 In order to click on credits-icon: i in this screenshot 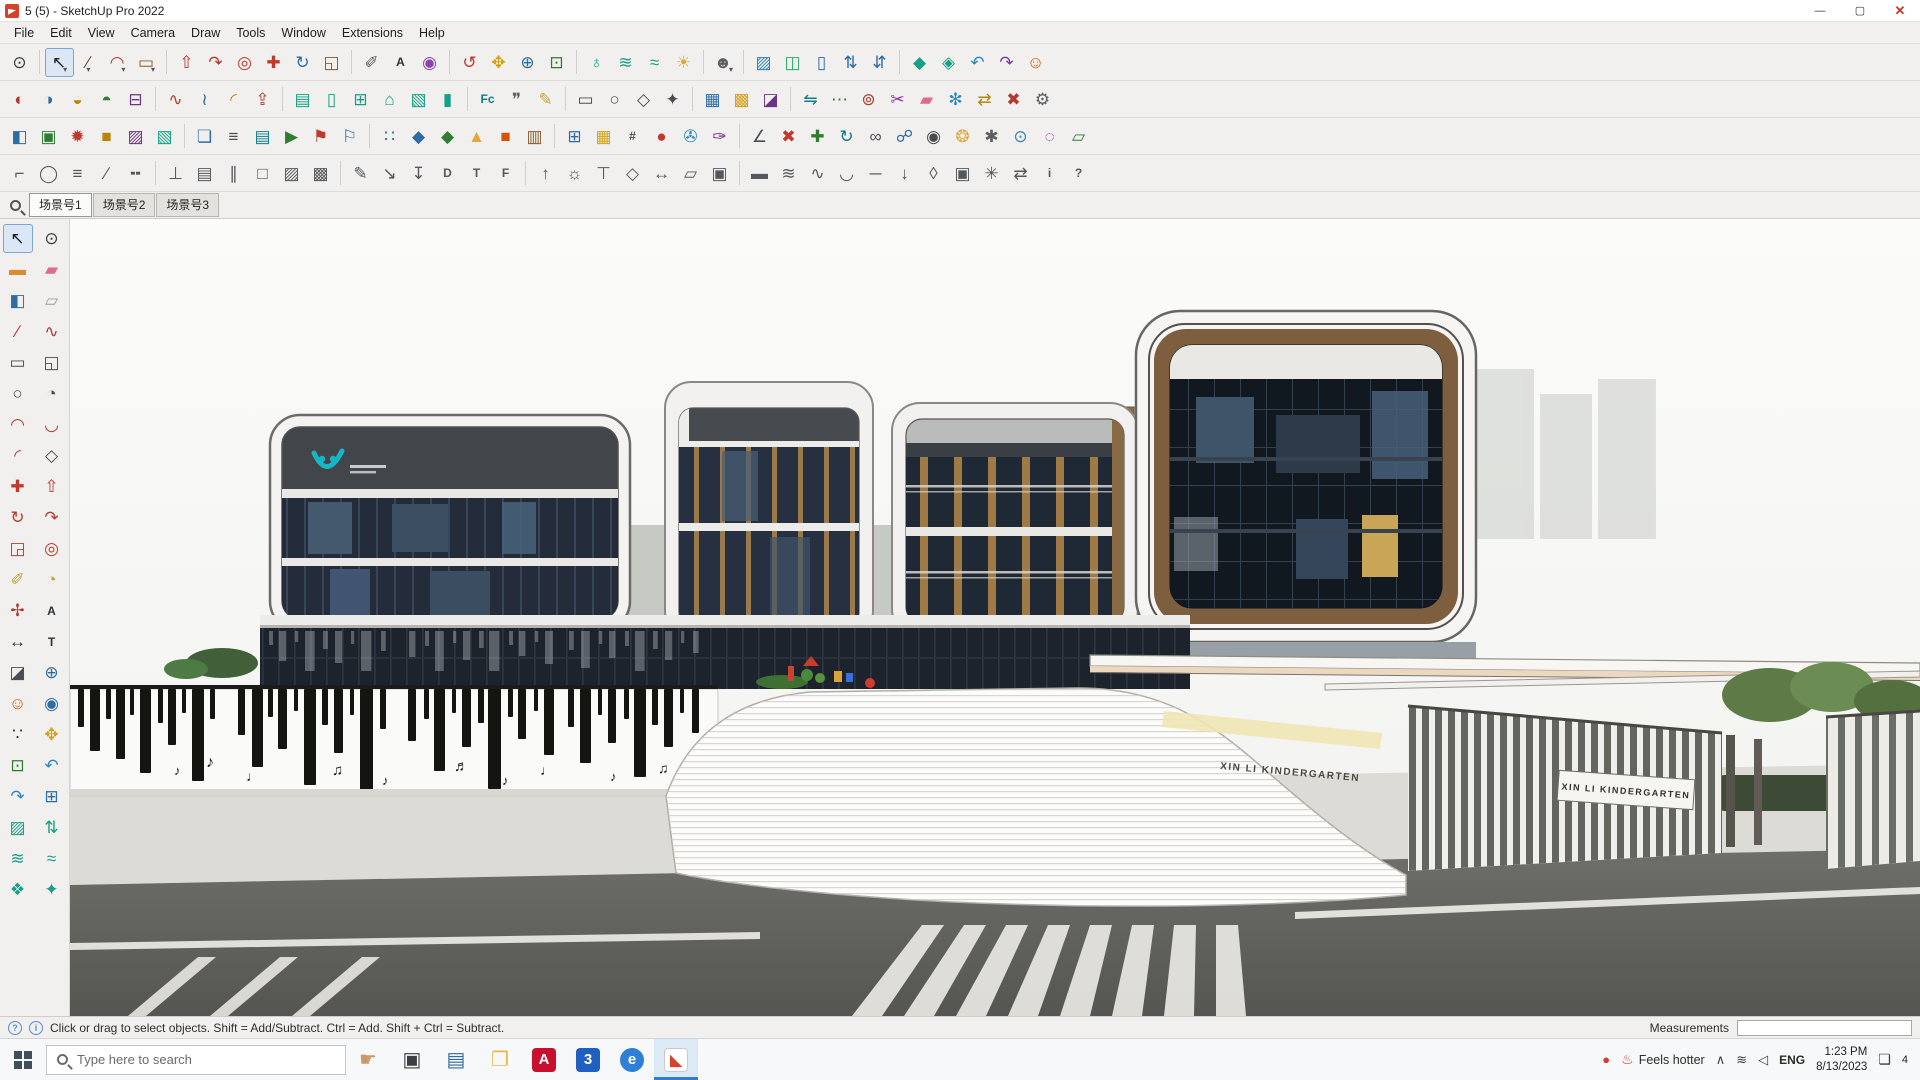, I will do `click(36, 1027)`.